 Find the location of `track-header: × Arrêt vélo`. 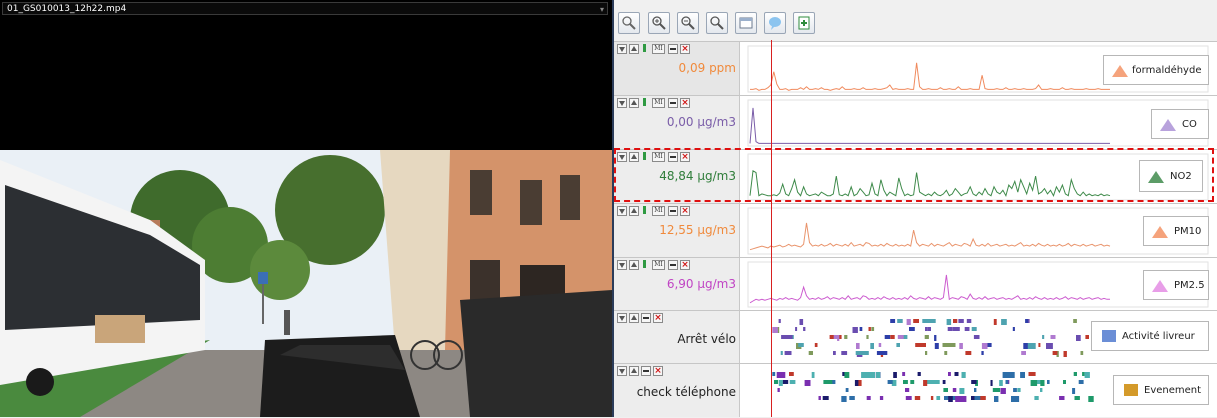

track-header: × Arrêt vélo is located at coordinates (677, 337).